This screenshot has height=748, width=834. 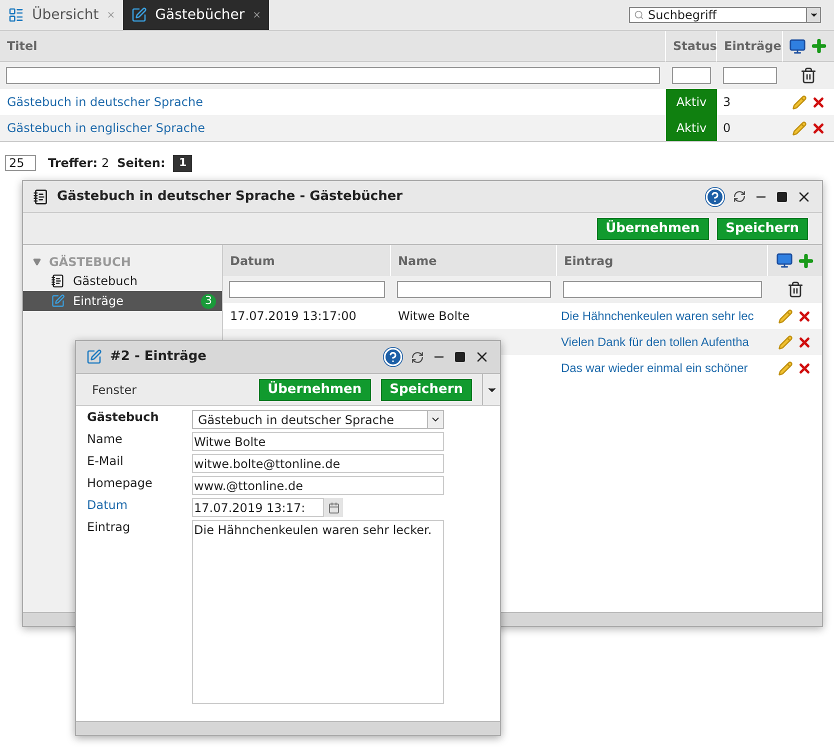 What do you see at coordinates (257, 15) in the screenshot?
I see `tab-close: ×` at bounding box center [257, 15].